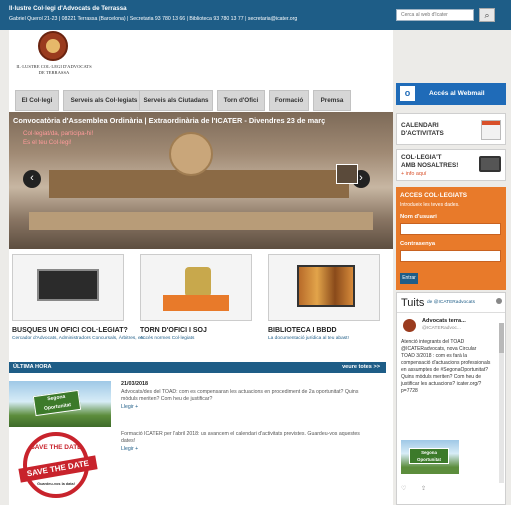 The image size is (511, 505). I want to click on news-date: 21/03/2018, so click(134, 384).